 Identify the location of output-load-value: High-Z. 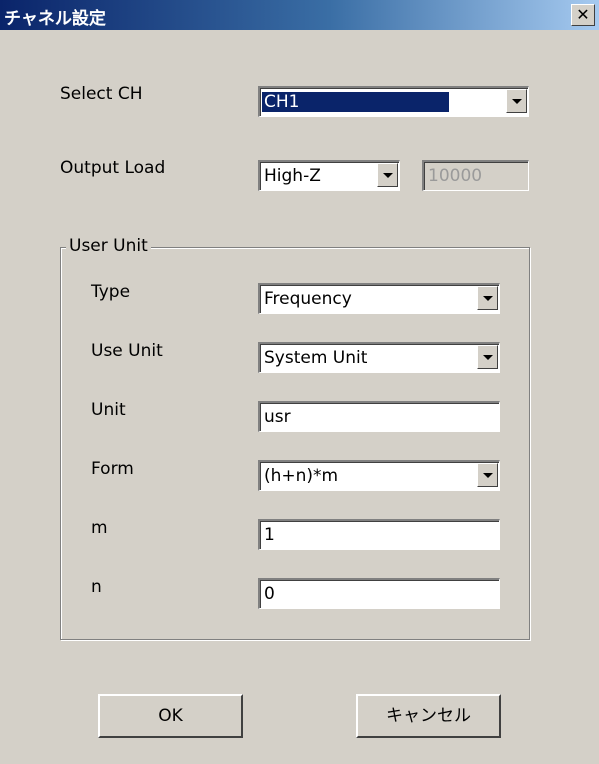
(292, 176).